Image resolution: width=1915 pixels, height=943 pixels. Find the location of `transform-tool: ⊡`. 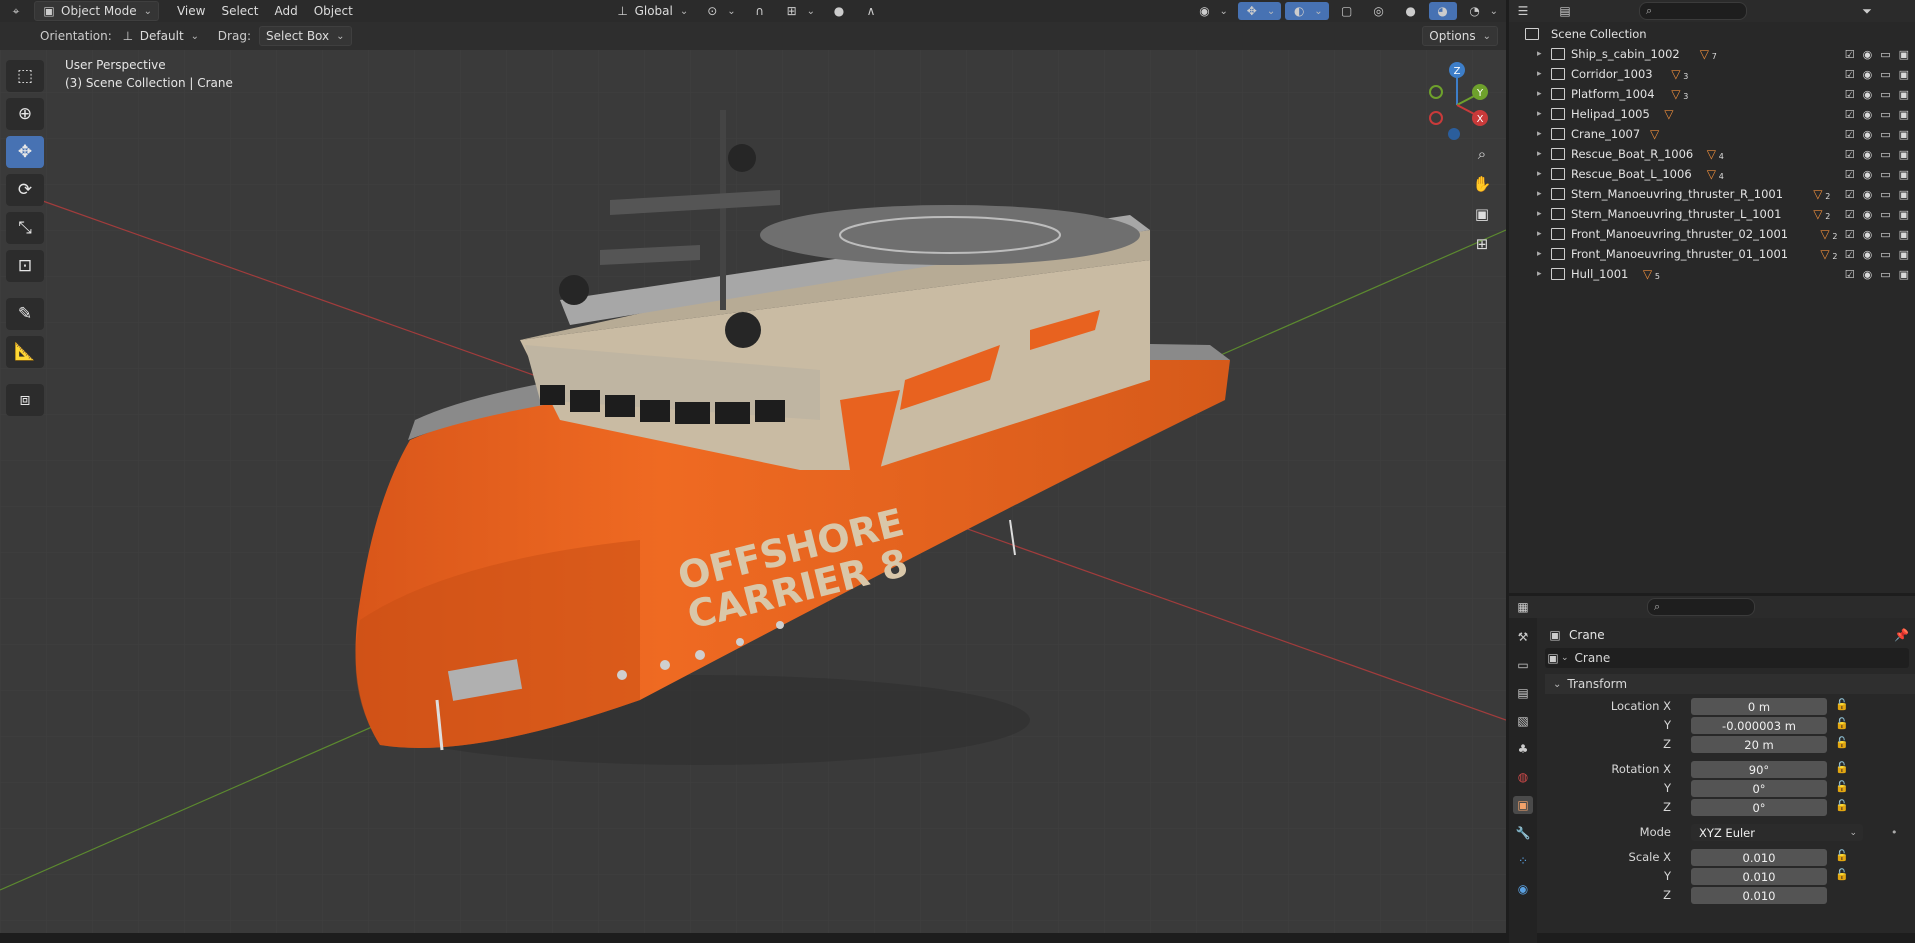

transform-tool: ⊡ is located at coordinates (25, 266).